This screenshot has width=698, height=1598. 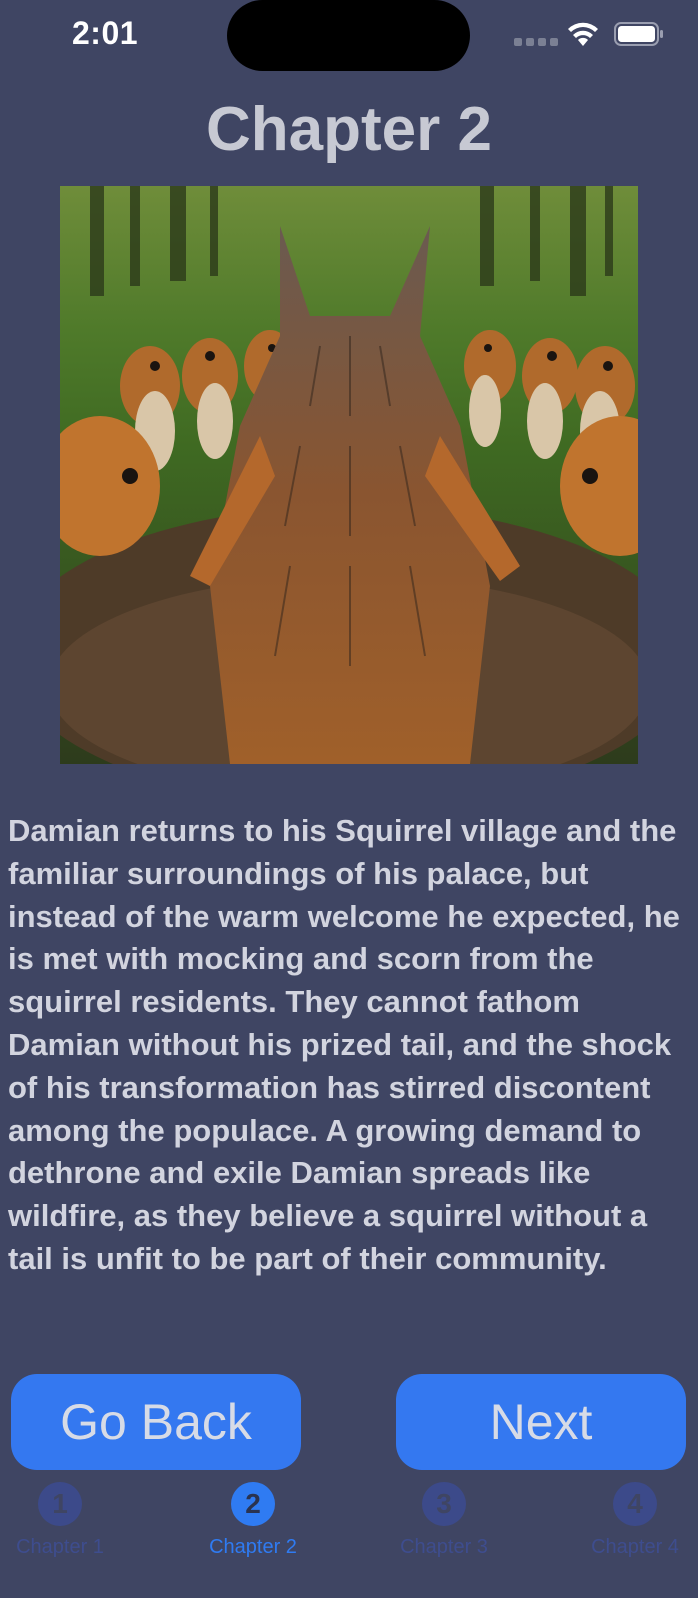 What do you see at coordinates (253, 1547) in the screenshot?
I see `tab-label: Chapter 2` at bounding box center [253, 1547].